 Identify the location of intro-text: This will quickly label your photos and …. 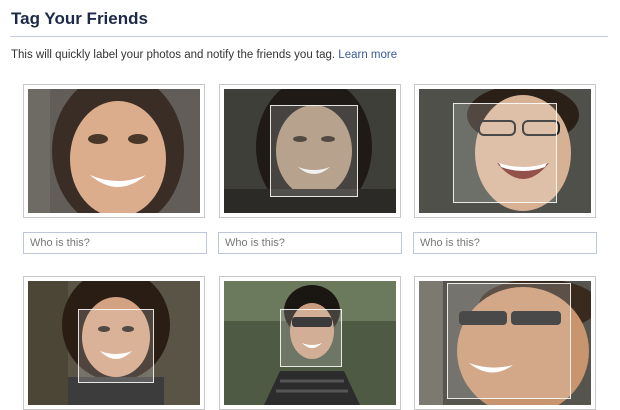
(204, 55).